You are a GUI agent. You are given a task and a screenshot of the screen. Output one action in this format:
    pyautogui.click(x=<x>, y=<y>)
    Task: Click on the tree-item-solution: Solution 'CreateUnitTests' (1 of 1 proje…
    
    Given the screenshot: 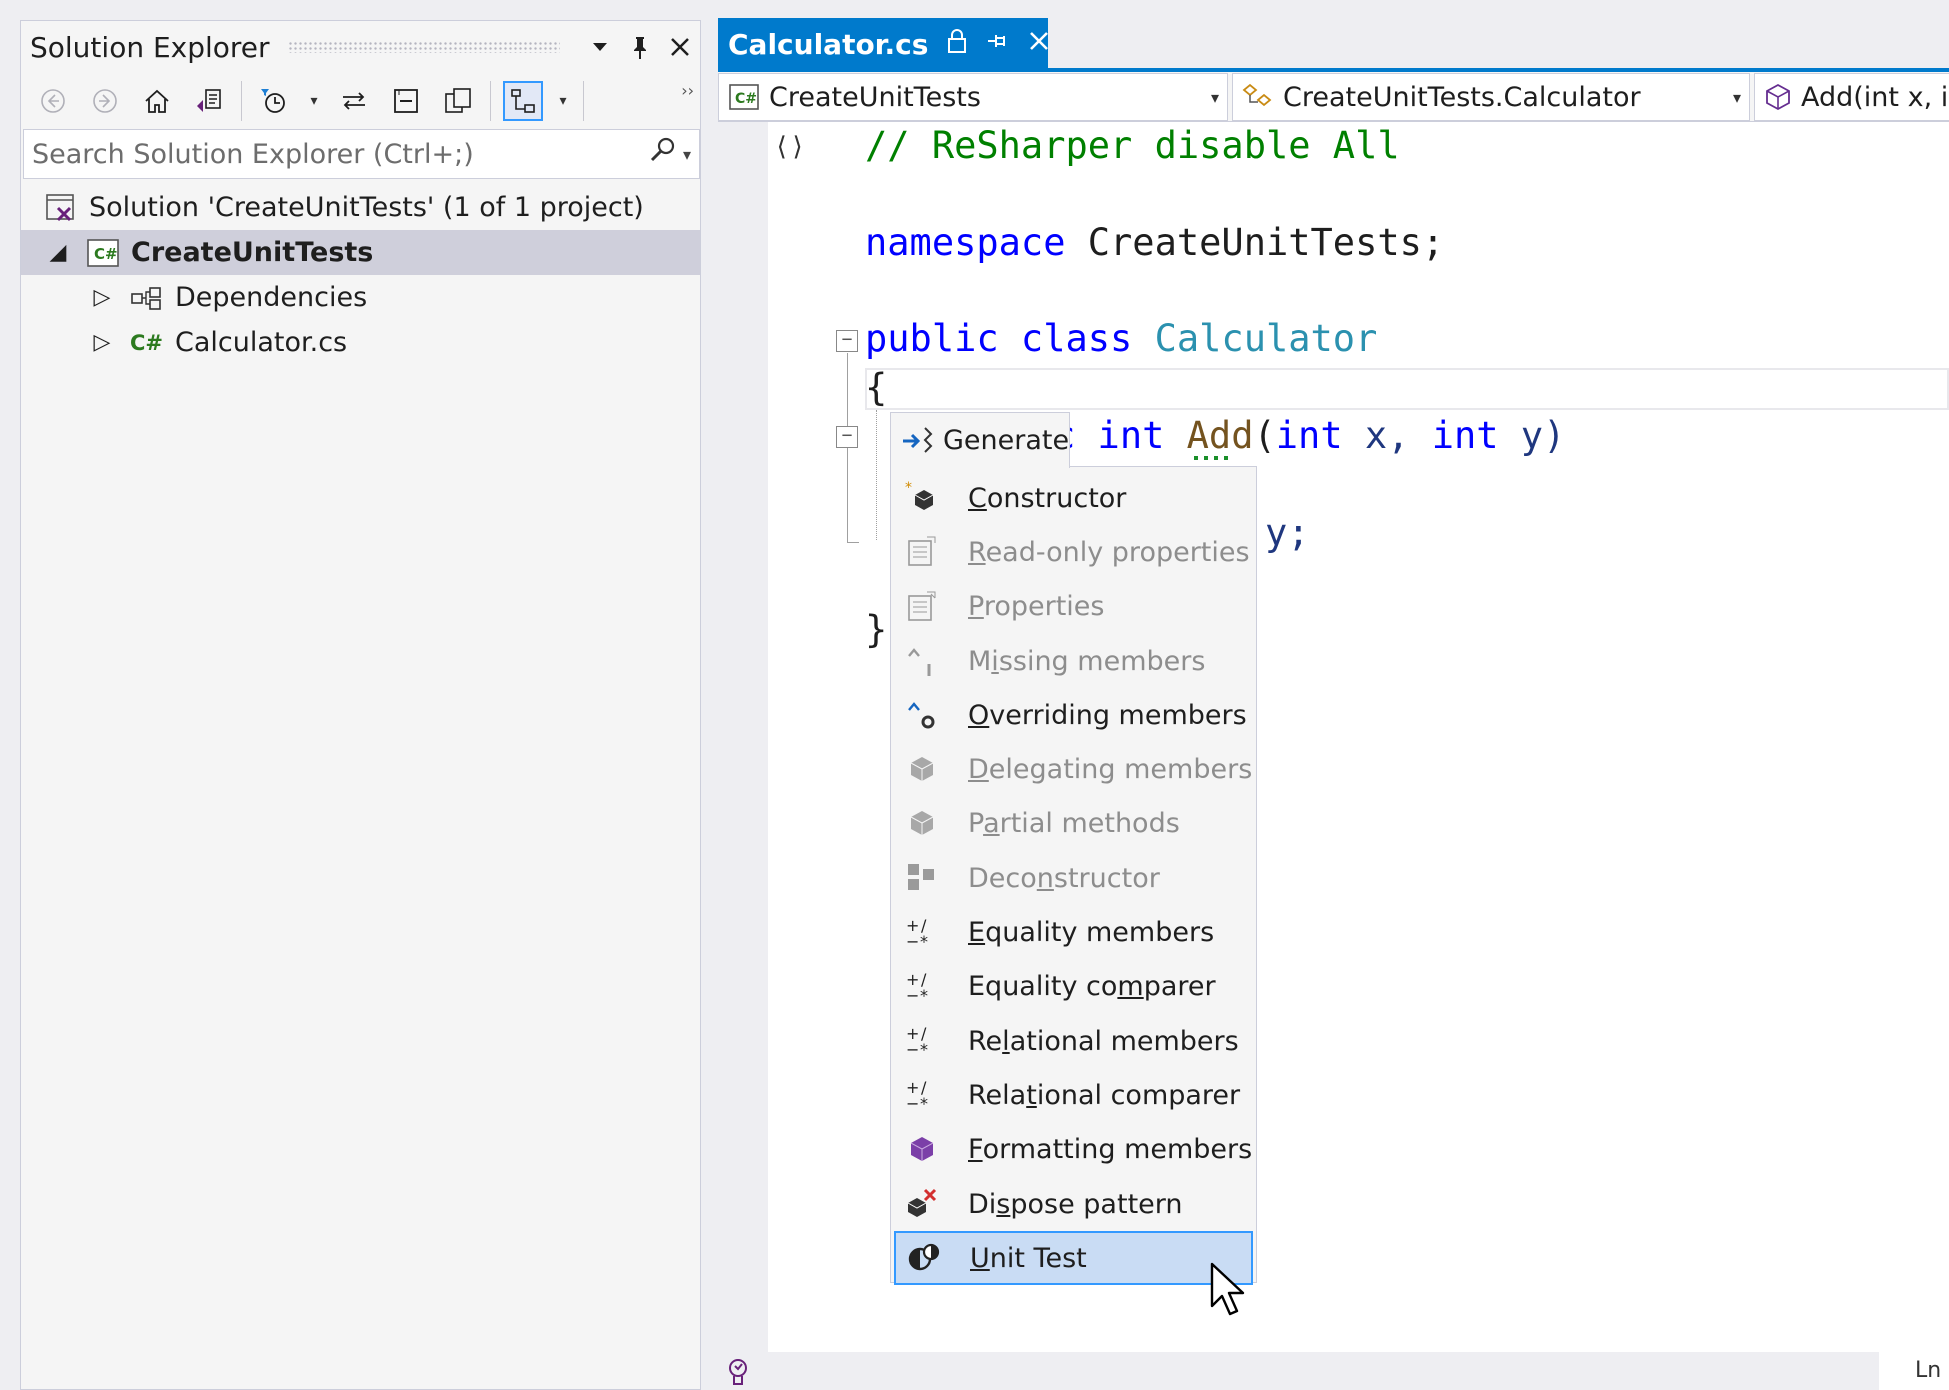 What is the action you would take?
    pyautogui.click(x=360, y=207)
    